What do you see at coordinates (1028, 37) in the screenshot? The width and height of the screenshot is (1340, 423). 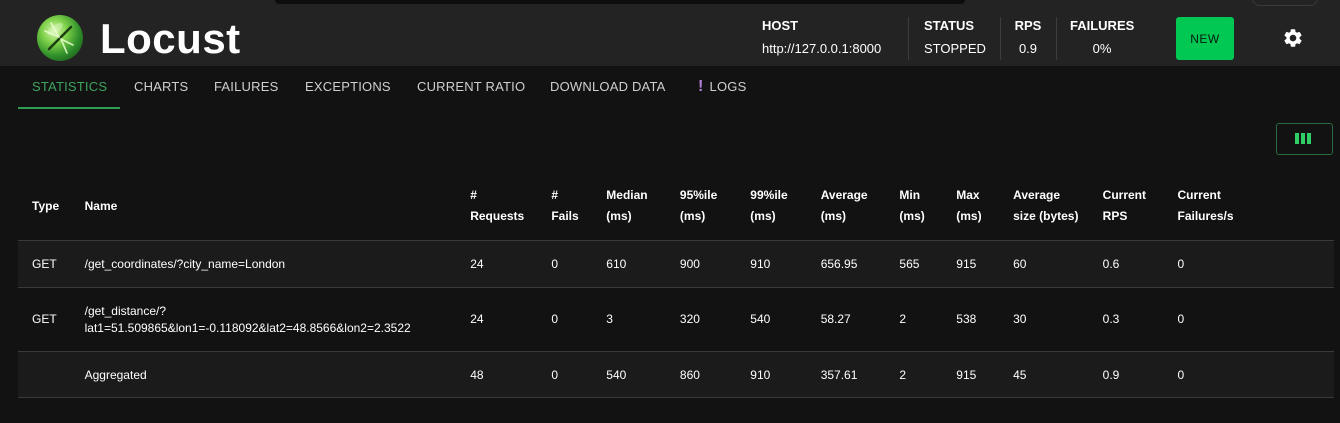 I see `rps-stat: RPS 0.9` at bounding box center [1028, 37].